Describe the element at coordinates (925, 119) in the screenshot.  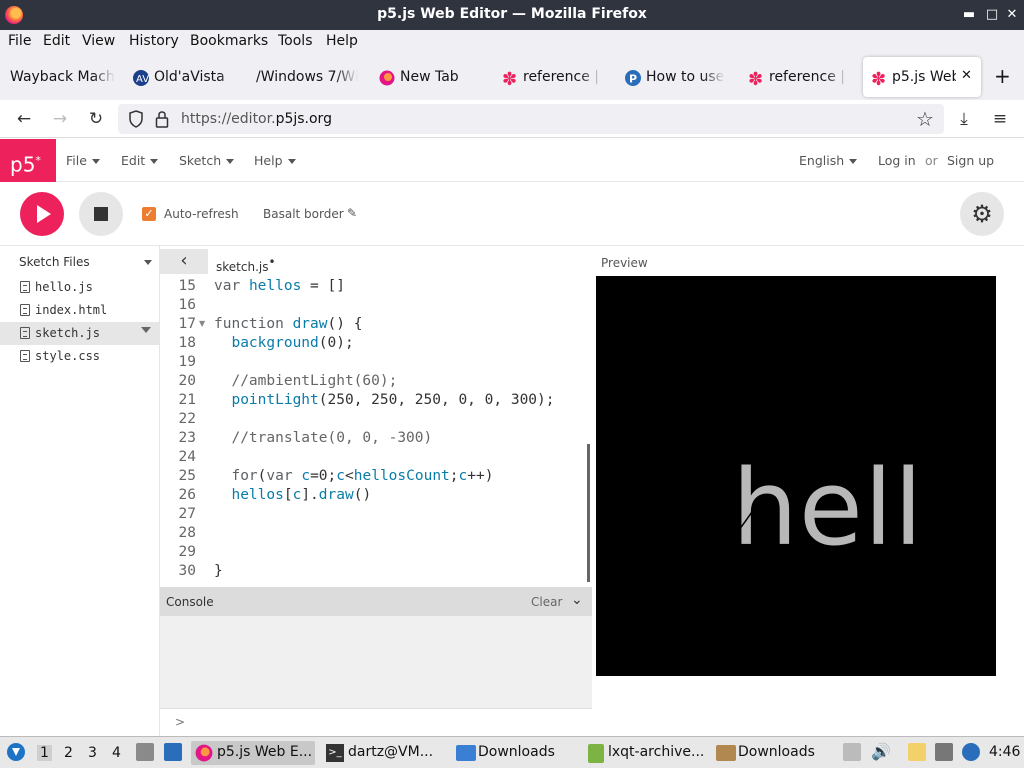
I see `bookmark-star-icon: ☆` at that location.